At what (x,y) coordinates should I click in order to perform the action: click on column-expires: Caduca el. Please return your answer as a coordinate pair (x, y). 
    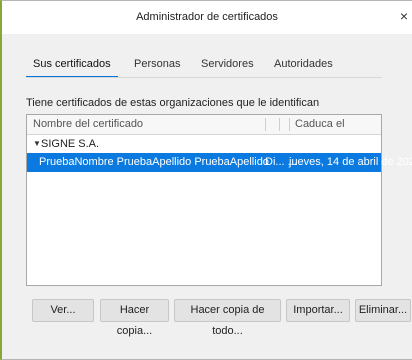
    Looking at the image, I should click on (320, 124).